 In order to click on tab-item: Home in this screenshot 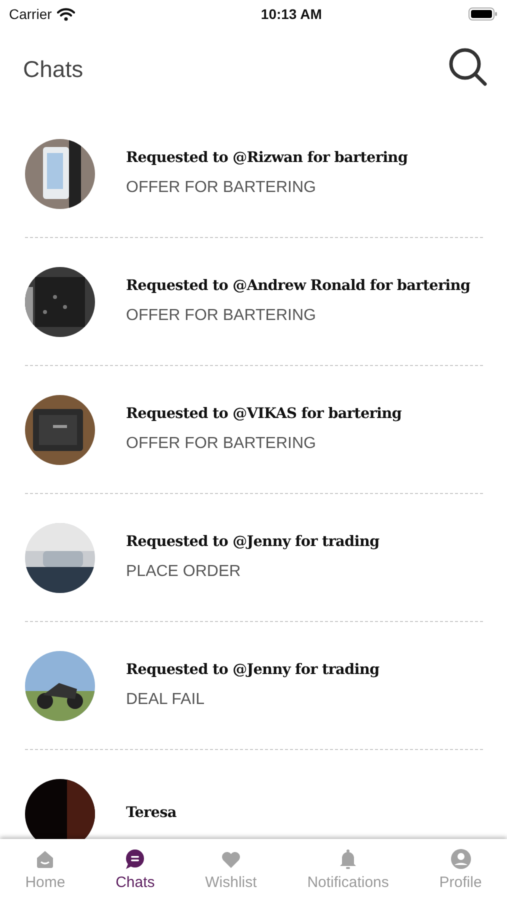, I will do `click(45, 869)`.